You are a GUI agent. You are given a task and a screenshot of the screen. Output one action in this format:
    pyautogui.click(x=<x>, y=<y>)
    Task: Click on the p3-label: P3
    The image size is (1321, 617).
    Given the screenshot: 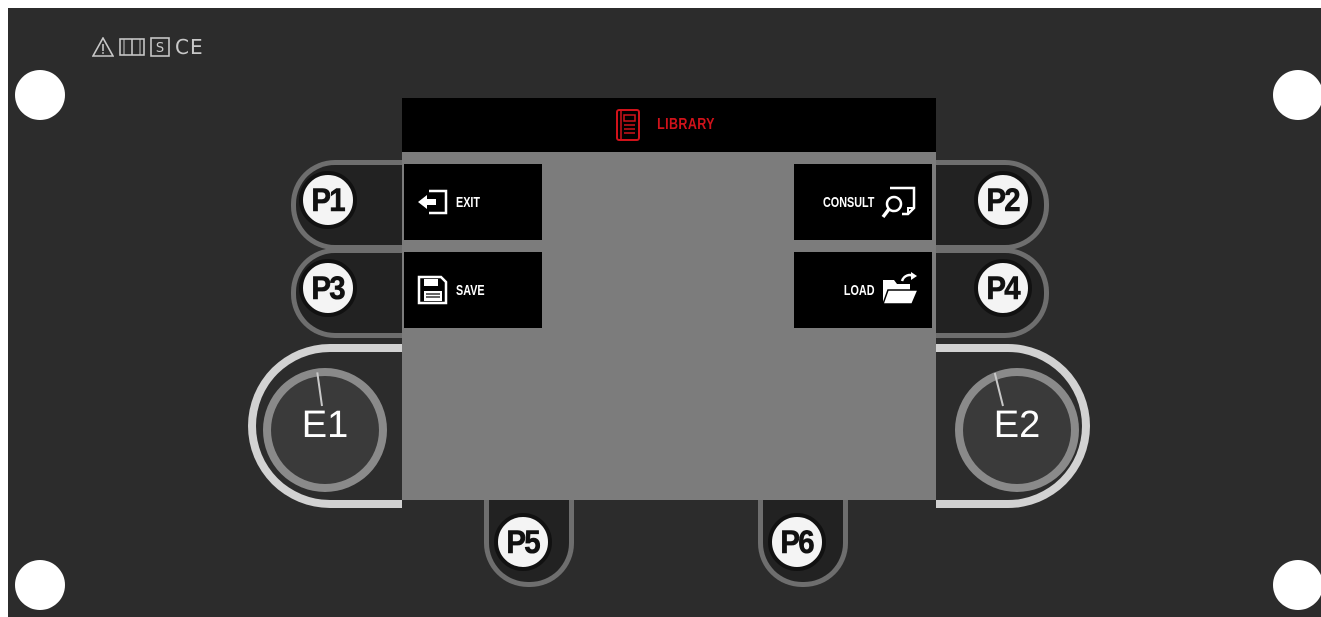 What is the action you would take?
    pyautogui.click(x=329, y=287)
    